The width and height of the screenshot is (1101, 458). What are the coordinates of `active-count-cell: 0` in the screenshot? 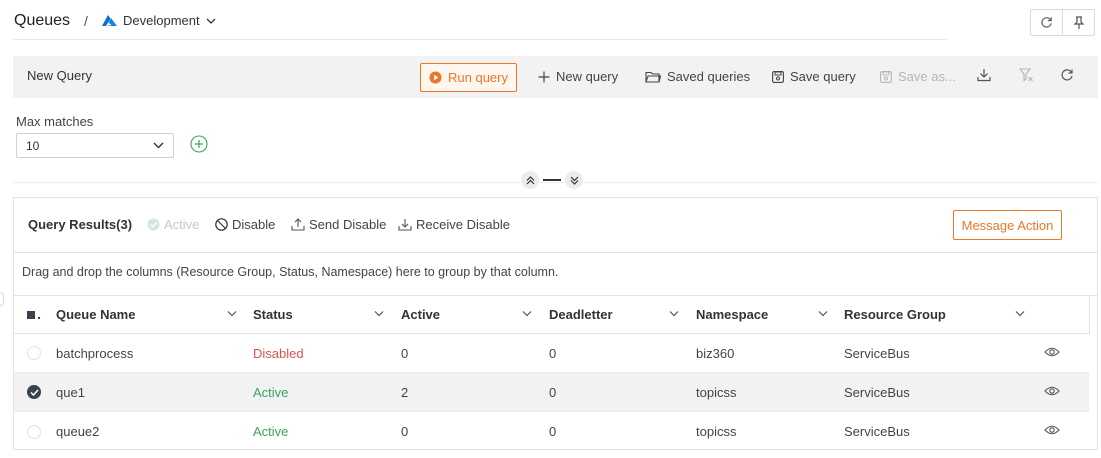 It's located at (405, 431).